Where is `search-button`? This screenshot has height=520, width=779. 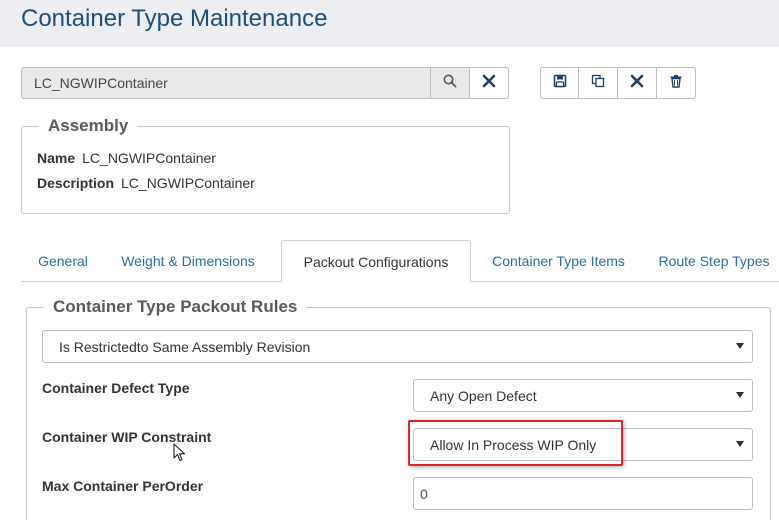
search-button is located at coordinates (450, 83).